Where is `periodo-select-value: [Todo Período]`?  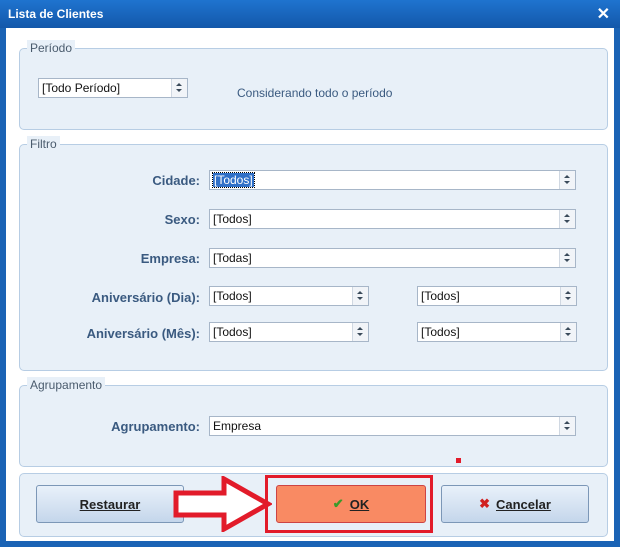 periodo-select-value: [Todo Período] is located at coordinates (81, 88).